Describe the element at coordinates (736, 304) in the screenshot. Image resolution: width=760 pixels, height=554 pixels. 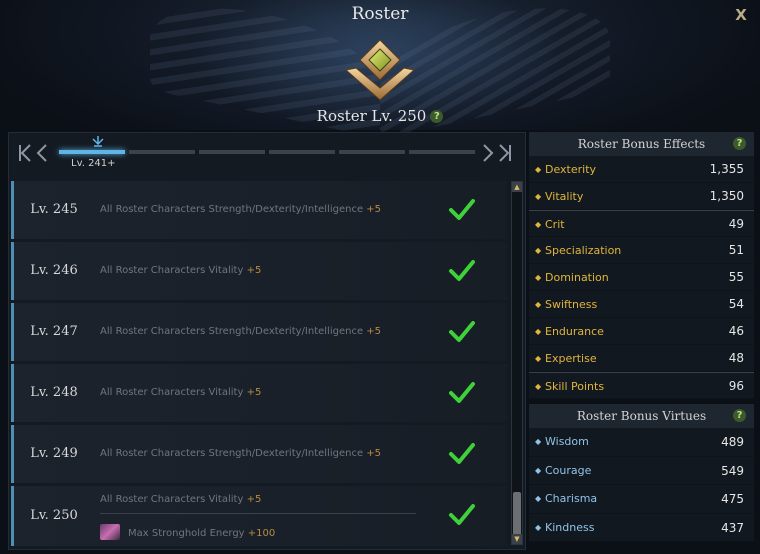
I see `stat-value: 54` at that location.